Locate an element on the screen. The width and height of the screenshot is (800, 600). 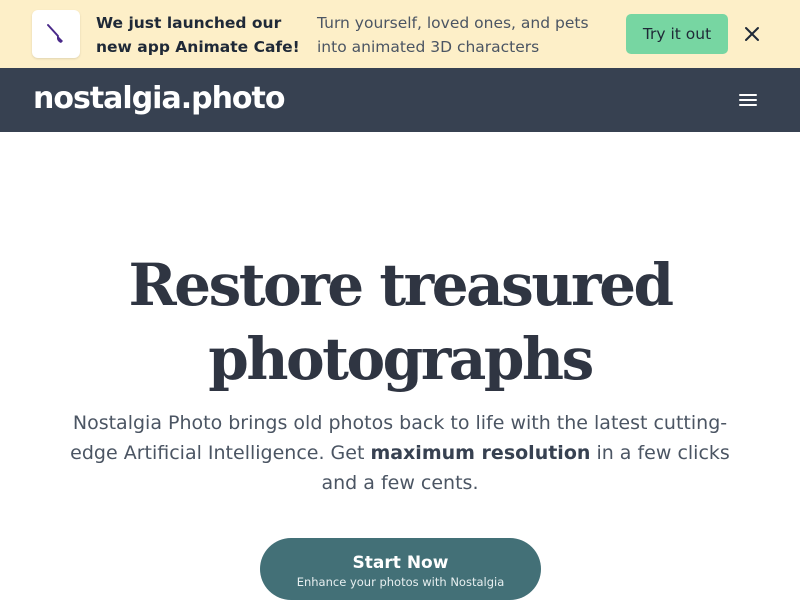
animate-cafe-logo is located at coordinates (56, 34).